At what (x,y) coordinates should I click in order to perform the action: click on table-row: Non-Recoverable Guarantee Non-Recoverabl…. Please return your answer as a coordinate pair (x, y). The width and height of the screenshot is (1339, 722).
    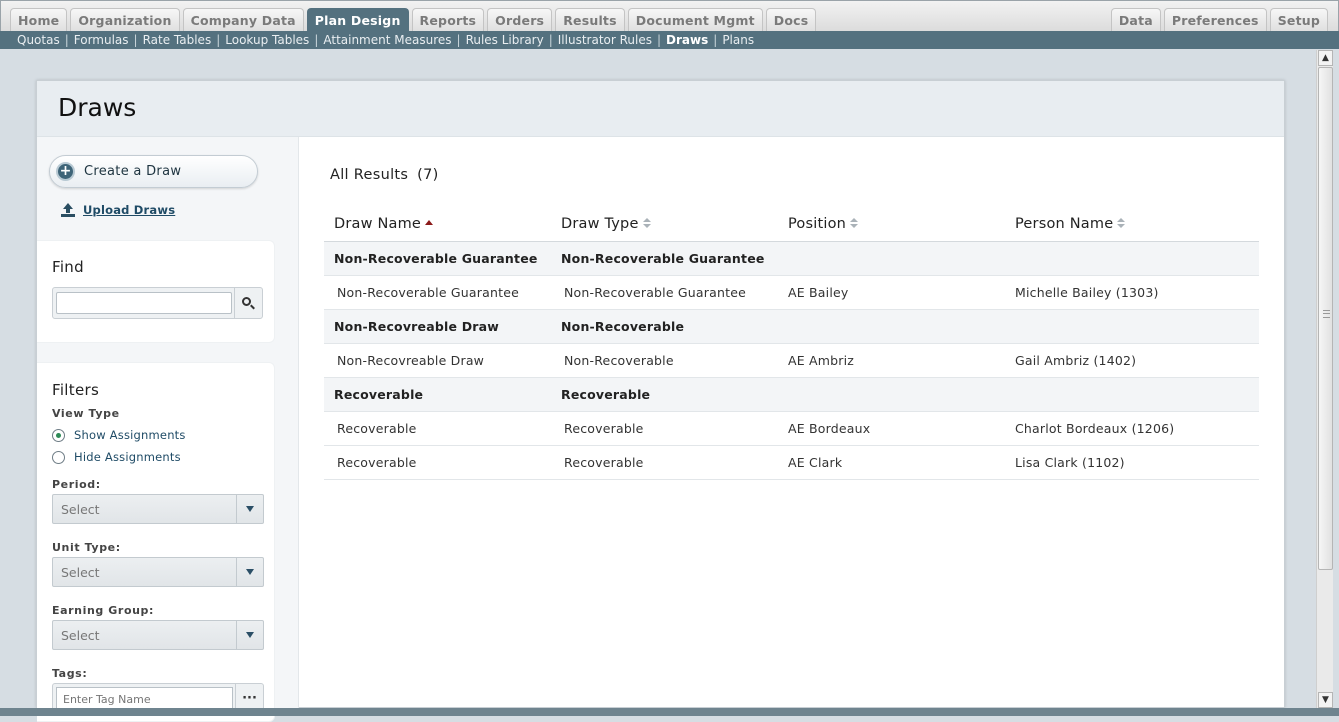
    Looking at the image, I should click on (791, 292).